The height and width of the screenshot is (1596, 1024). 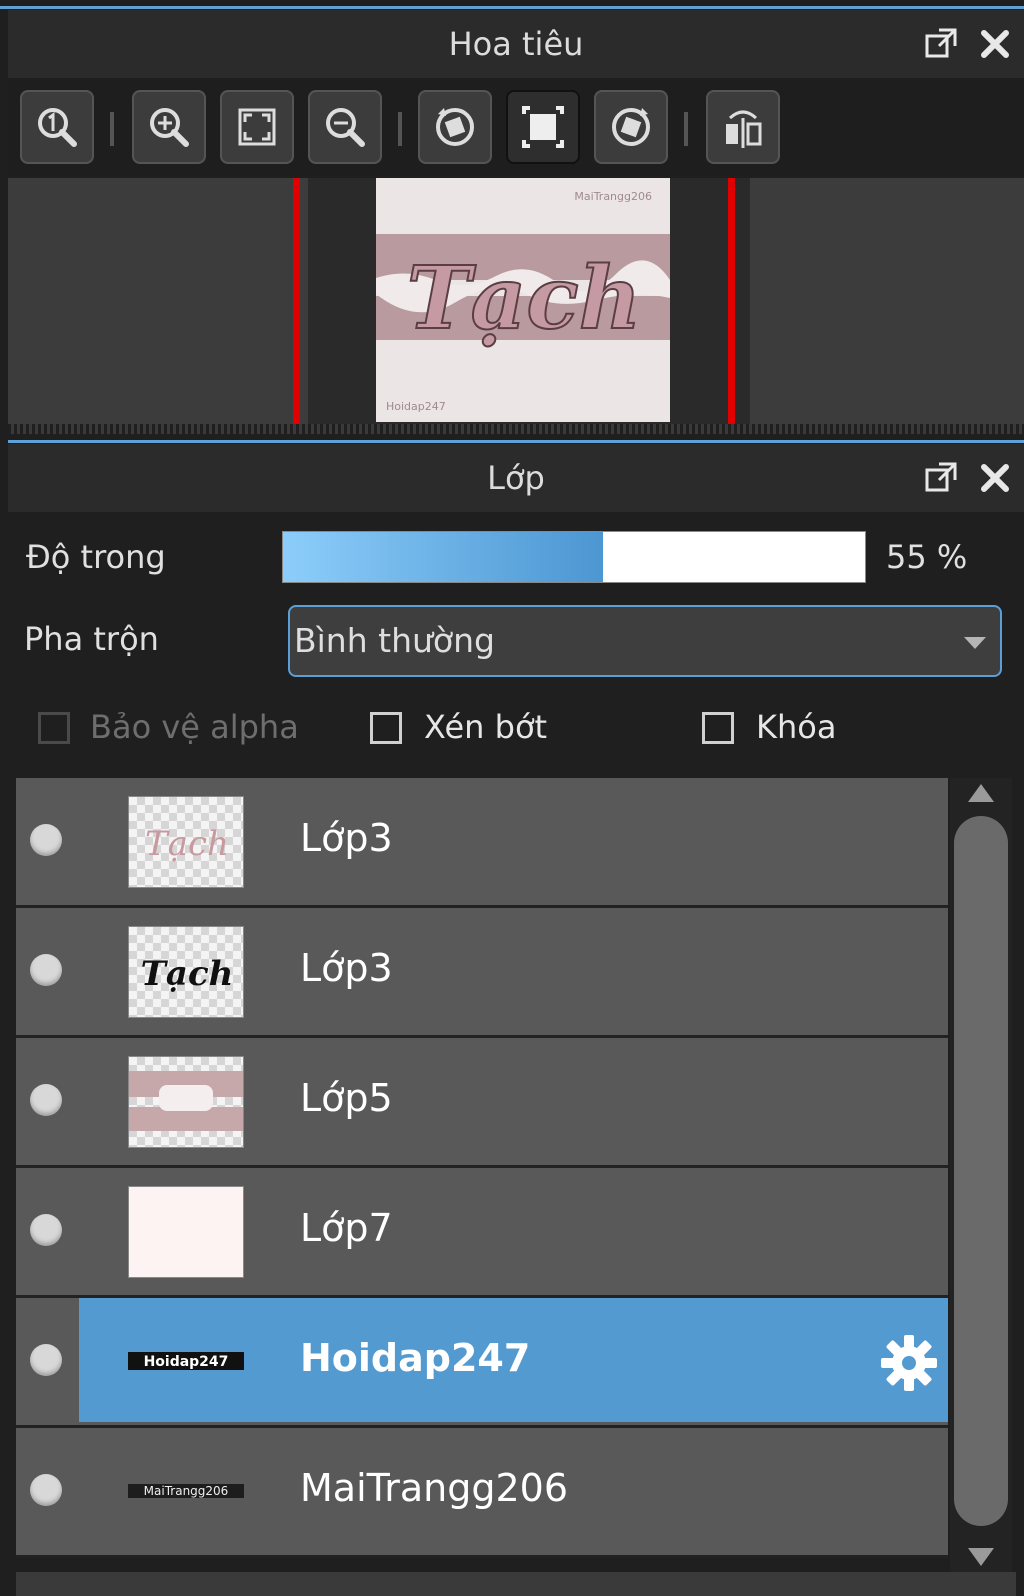 What do you see at coordinates (346, 1228) in the screenshot?
I see `layer-name: Lớp7` at bounding box center [346, 1228].